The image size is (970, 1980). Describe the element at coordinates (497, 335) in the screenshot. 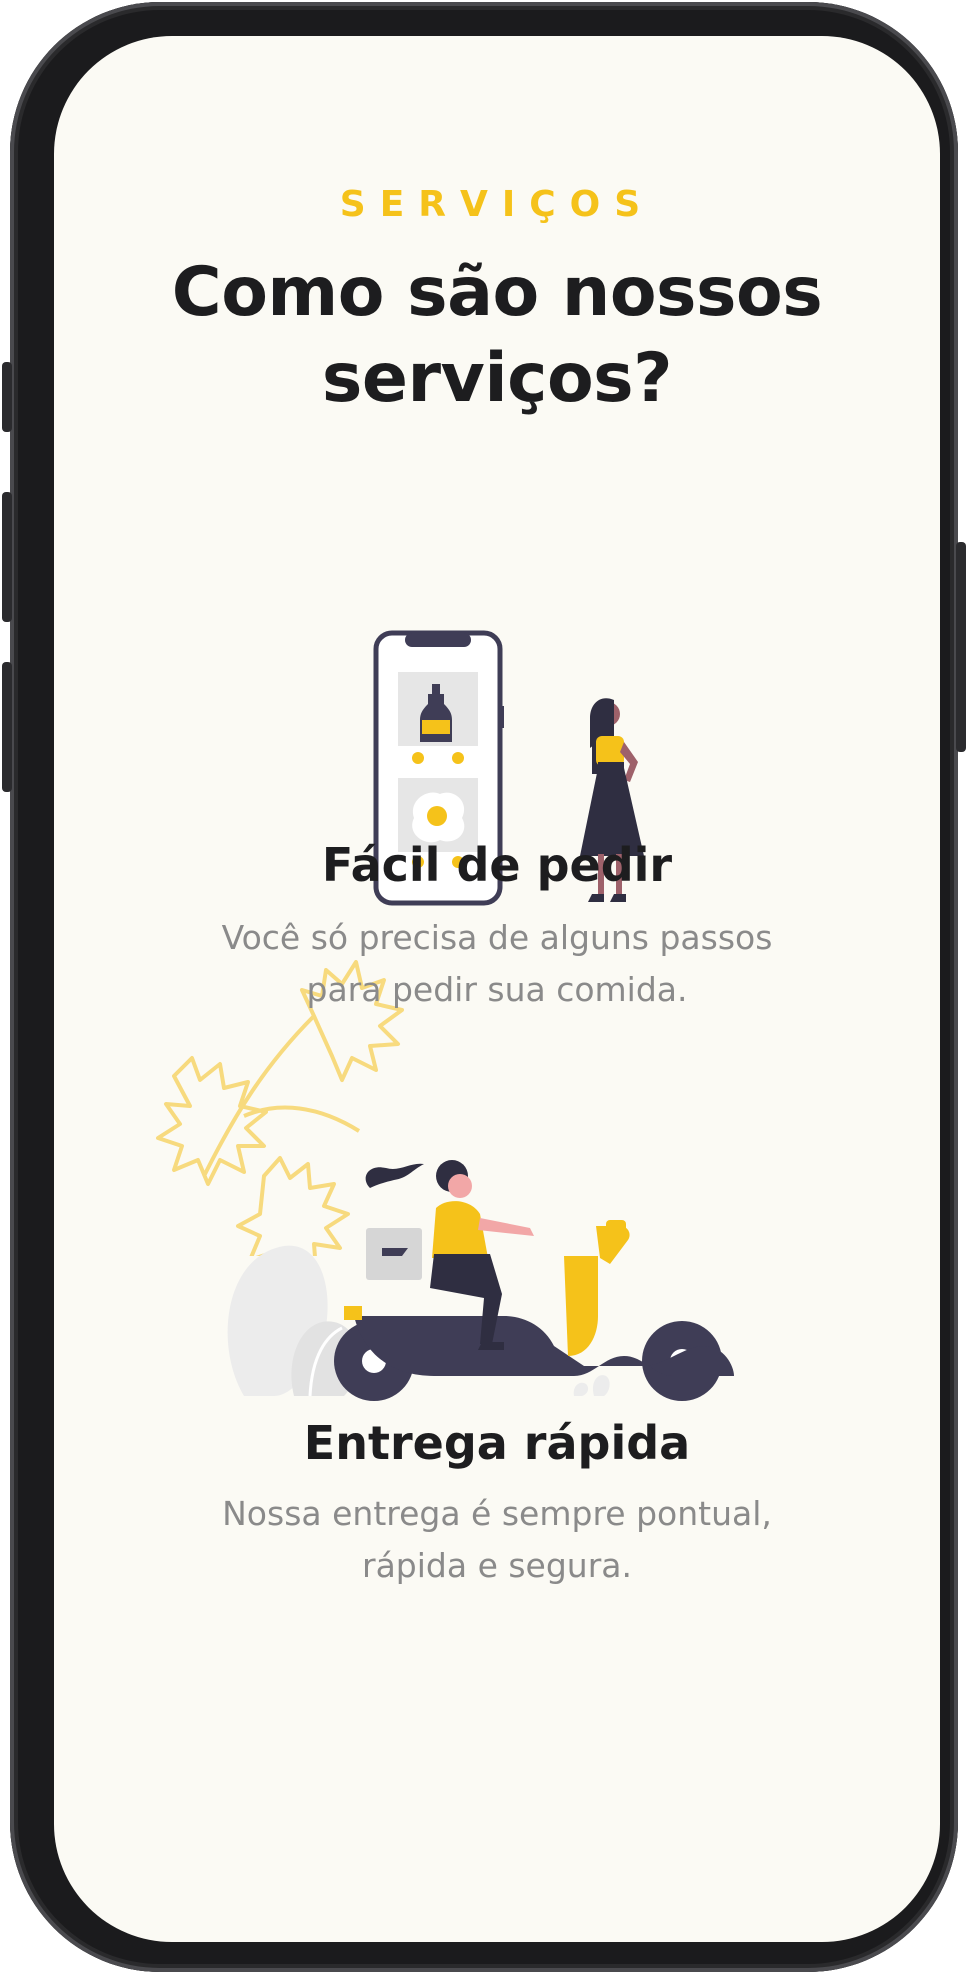

I see `section-title: Como são nossos serviços?` at that location.